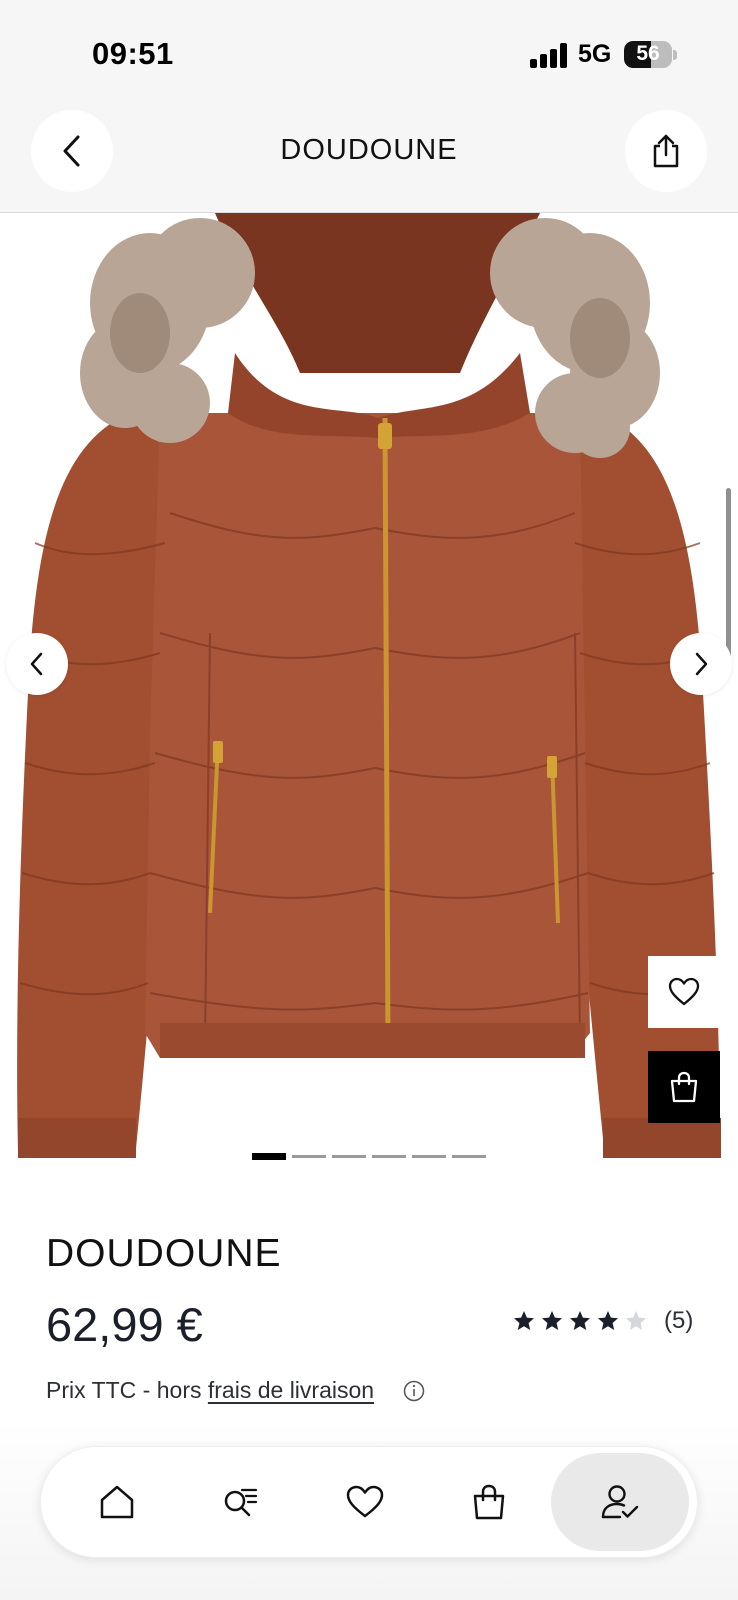  Describe the element at coordinates (595, 54) in the screenshot. I see `network-label: 5G` at that location.